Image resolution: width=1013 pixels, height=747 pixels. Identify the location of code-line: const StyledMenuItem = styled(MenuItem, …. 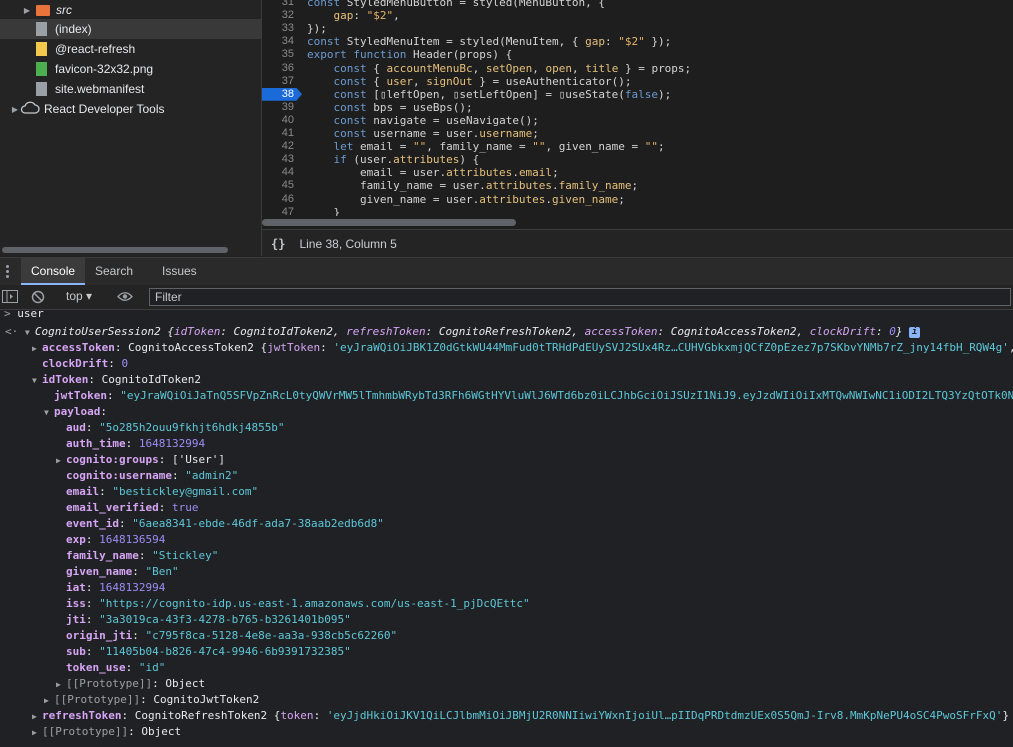
(489, 42).